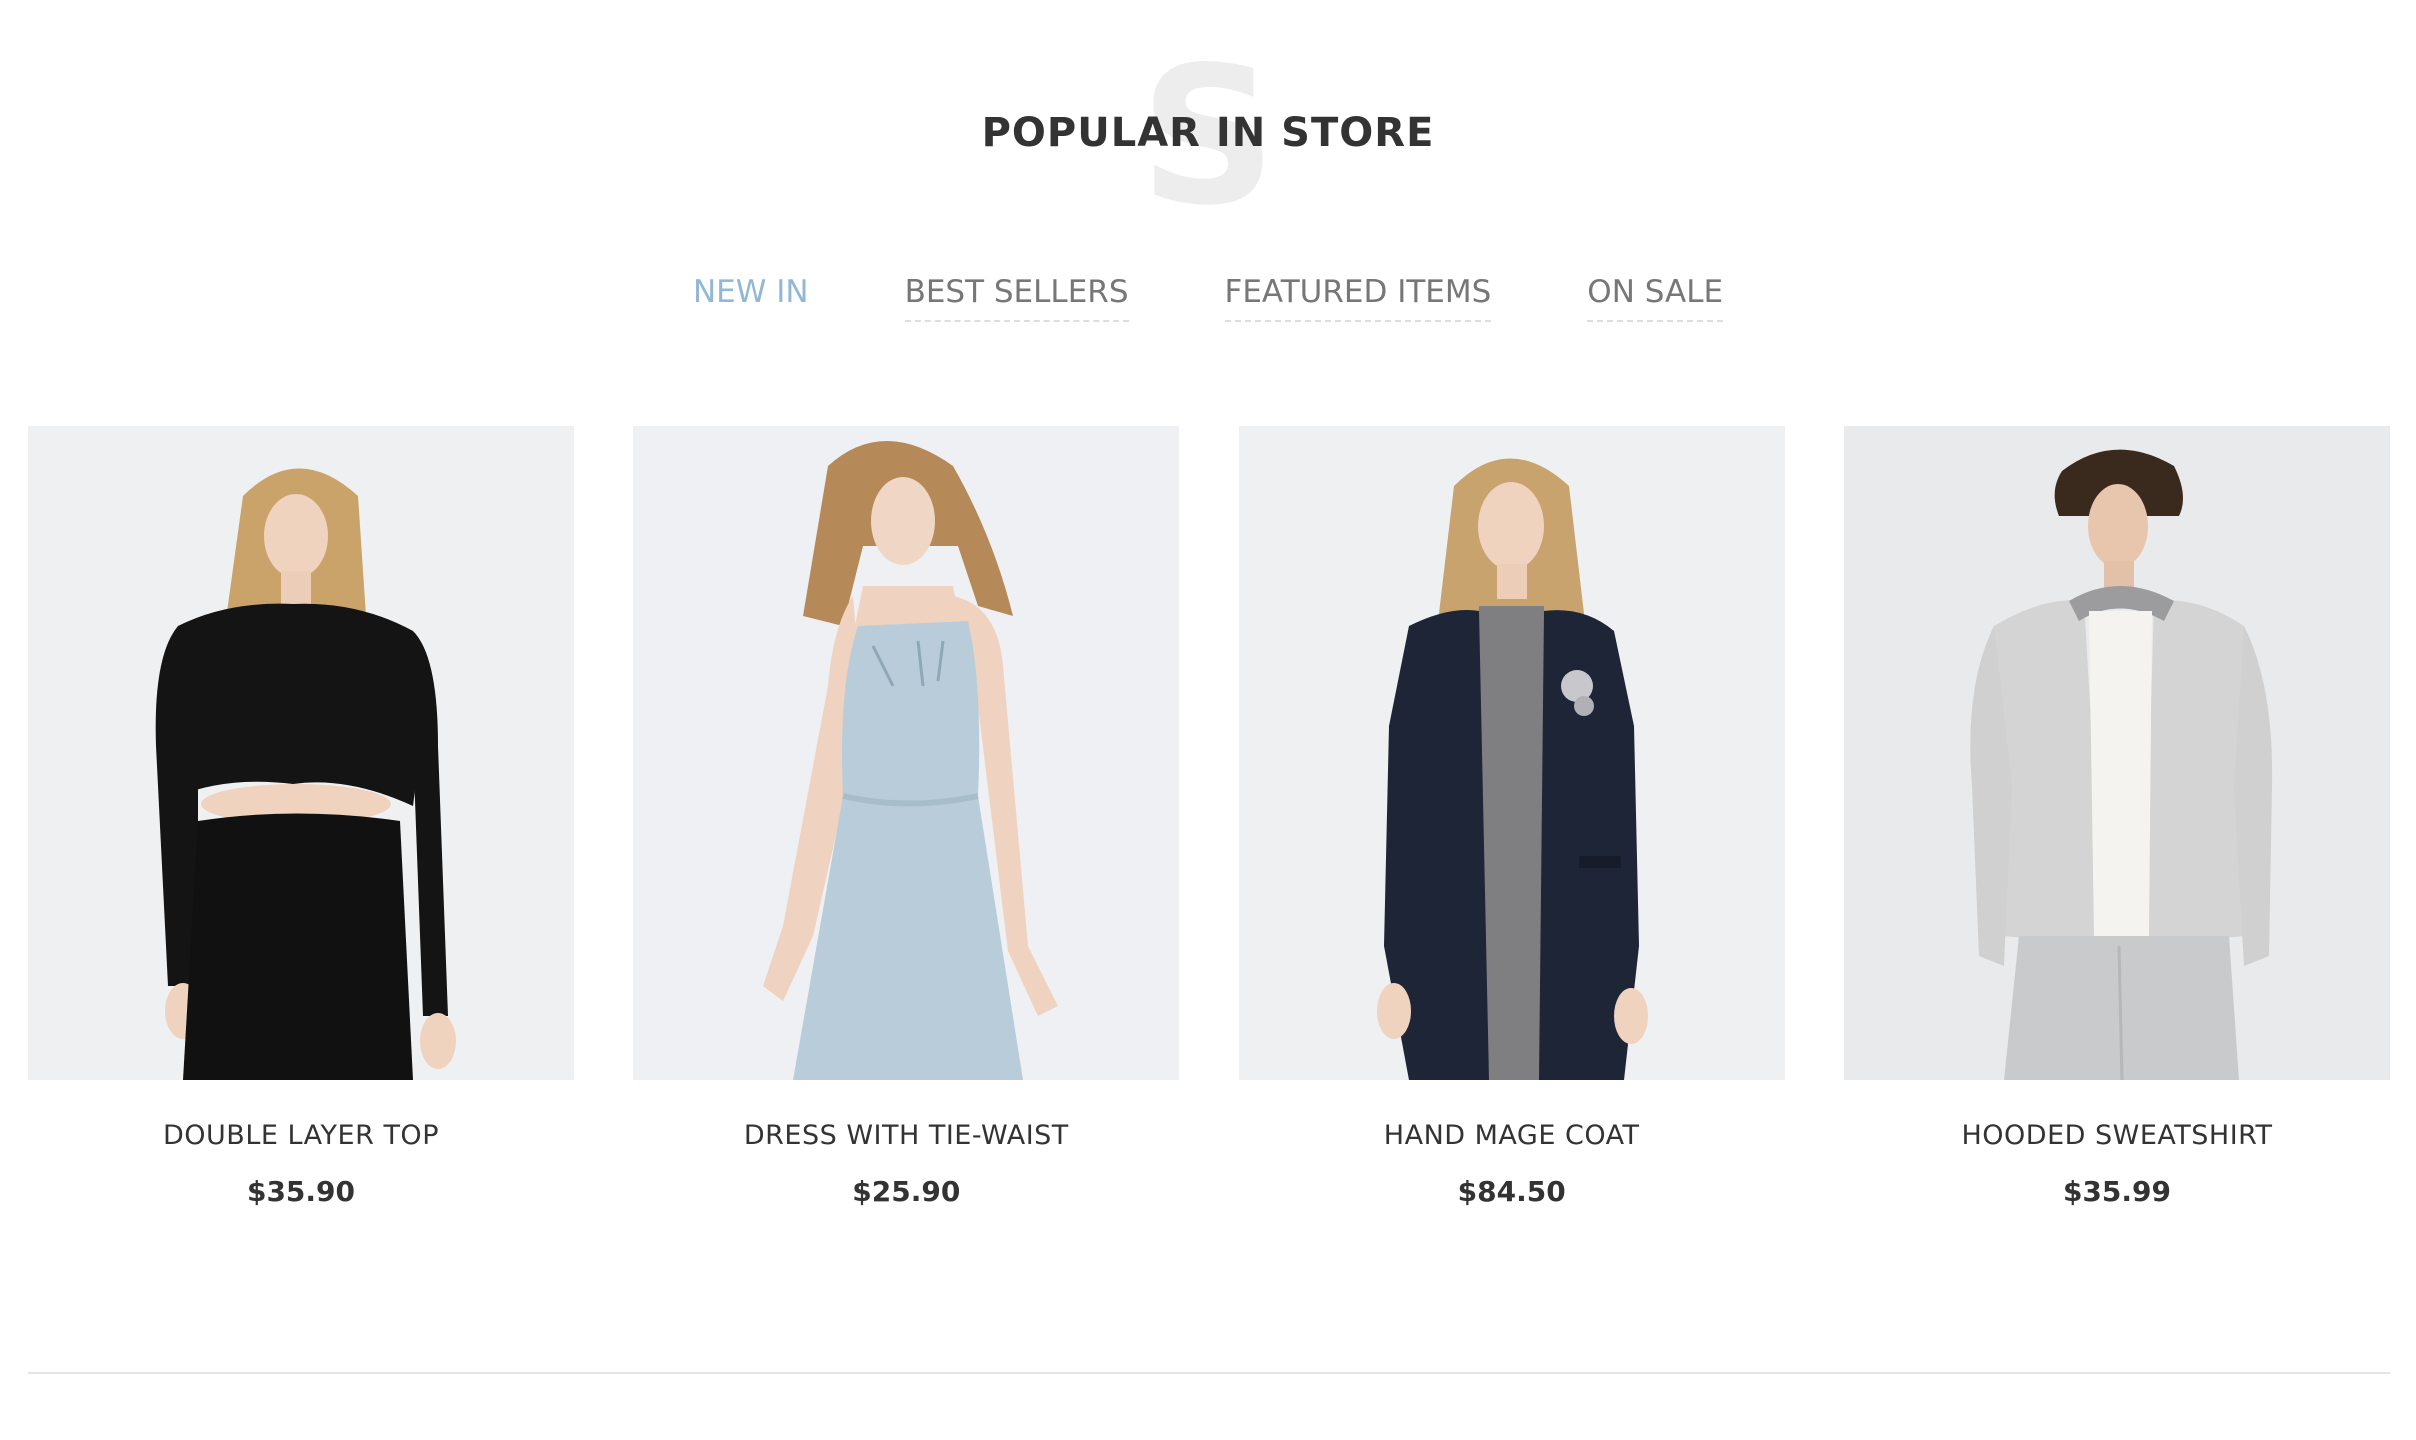 This screenshot has height=1440, width=2416. What do you see at coordinates (2117, 1136) in the screenshot?
I see `product-name: HOODED SWEATSHIRT` at bounding box center [2117, 1136].